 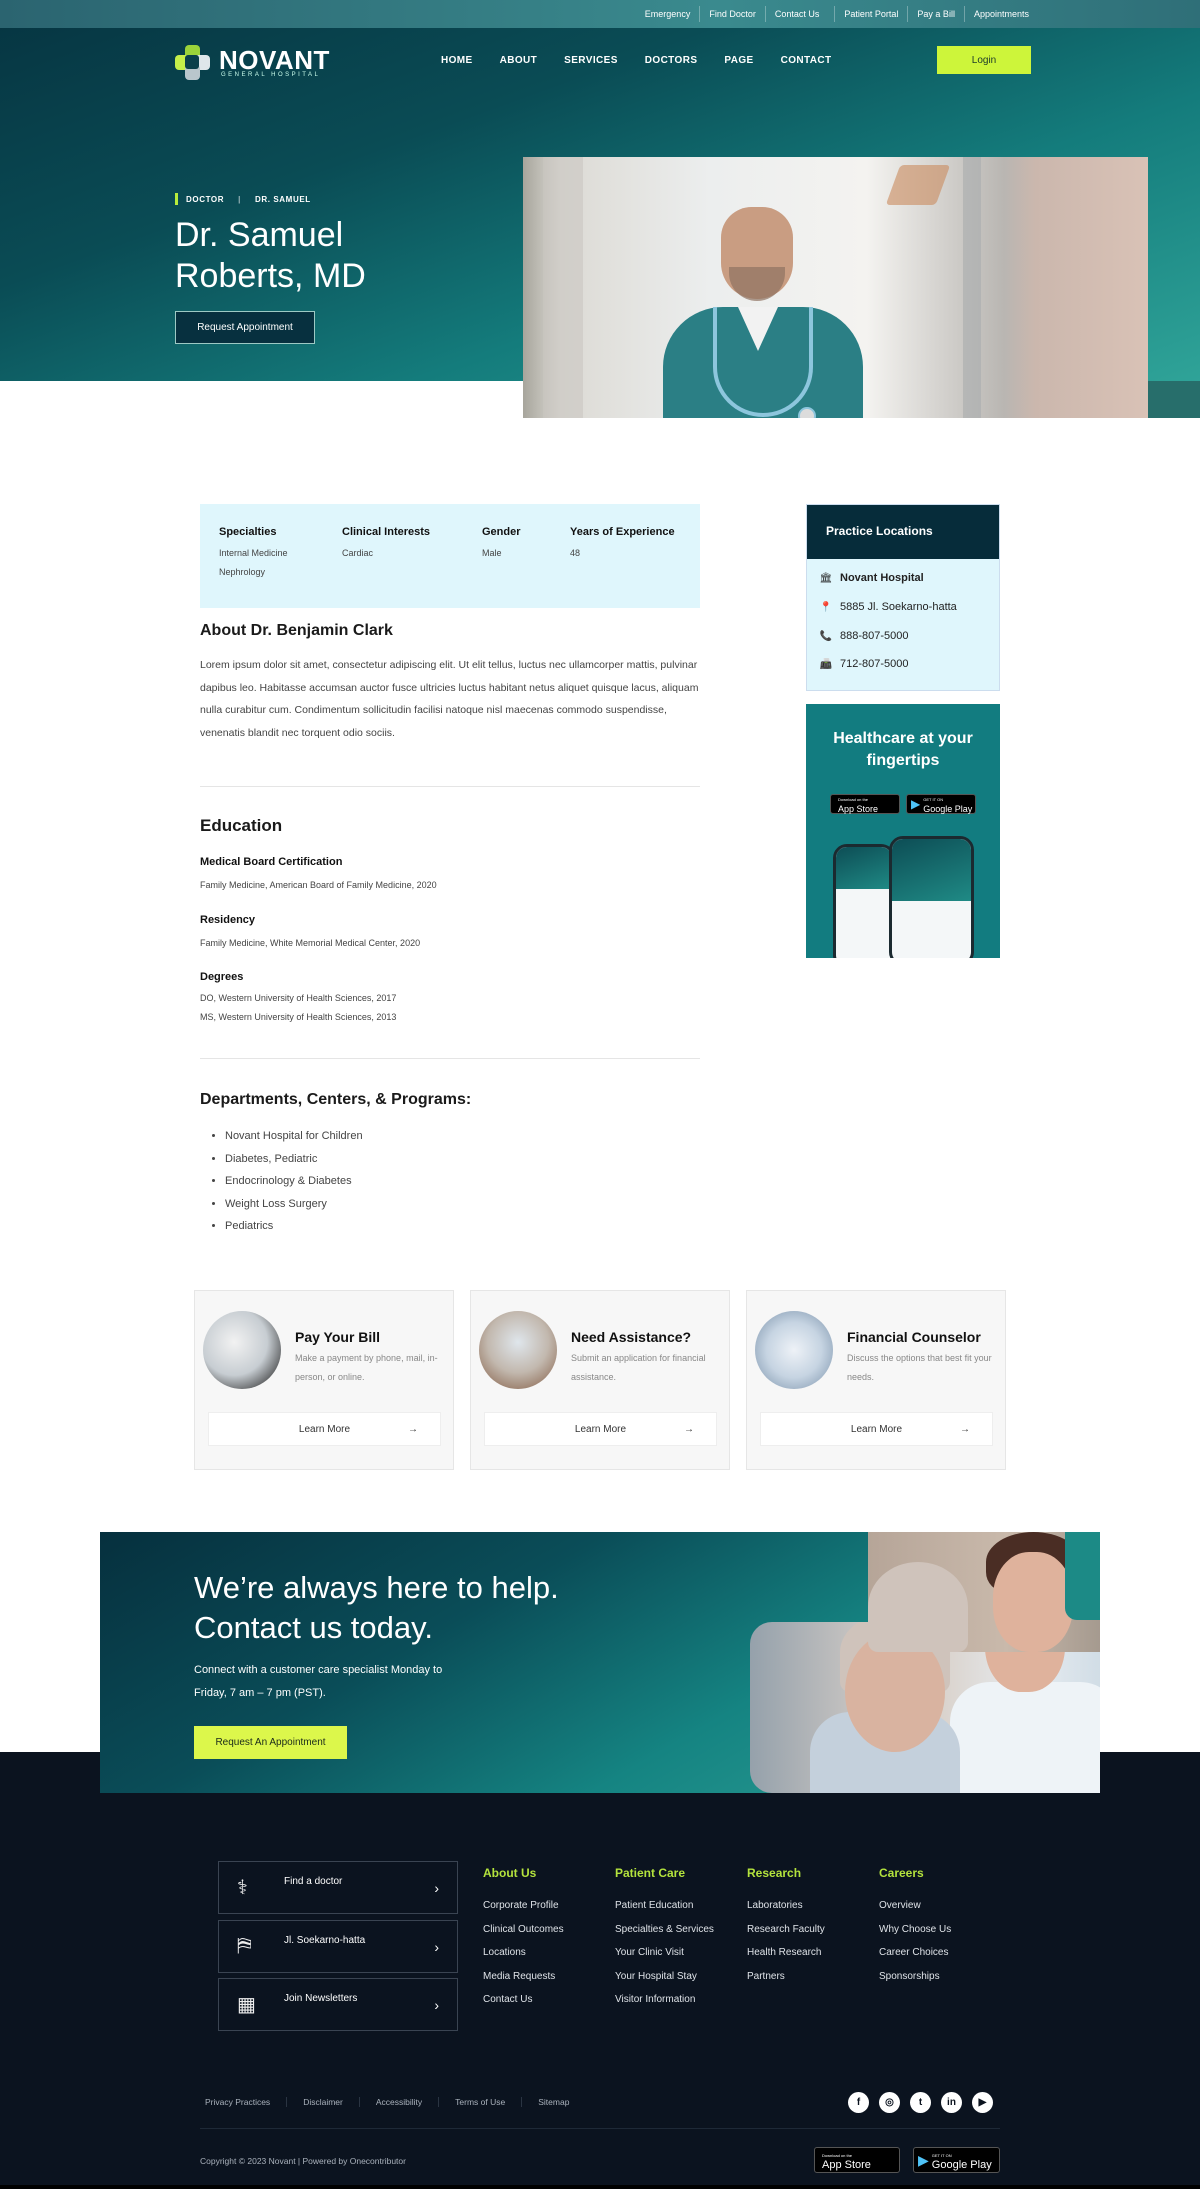 I want to click on topbar-link-emergency: Emergency, so click(x=668, y=14).